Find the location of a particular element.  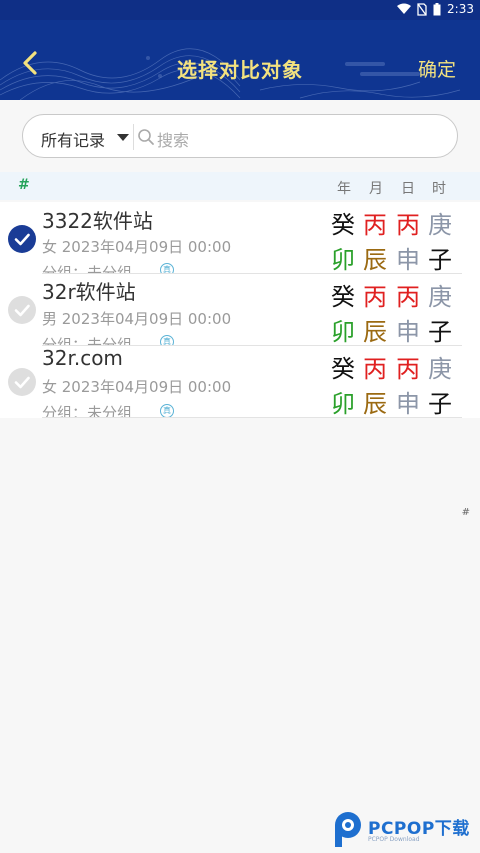

record-filter-dropdown: 所有记录 is located at coordinates (73, 139).